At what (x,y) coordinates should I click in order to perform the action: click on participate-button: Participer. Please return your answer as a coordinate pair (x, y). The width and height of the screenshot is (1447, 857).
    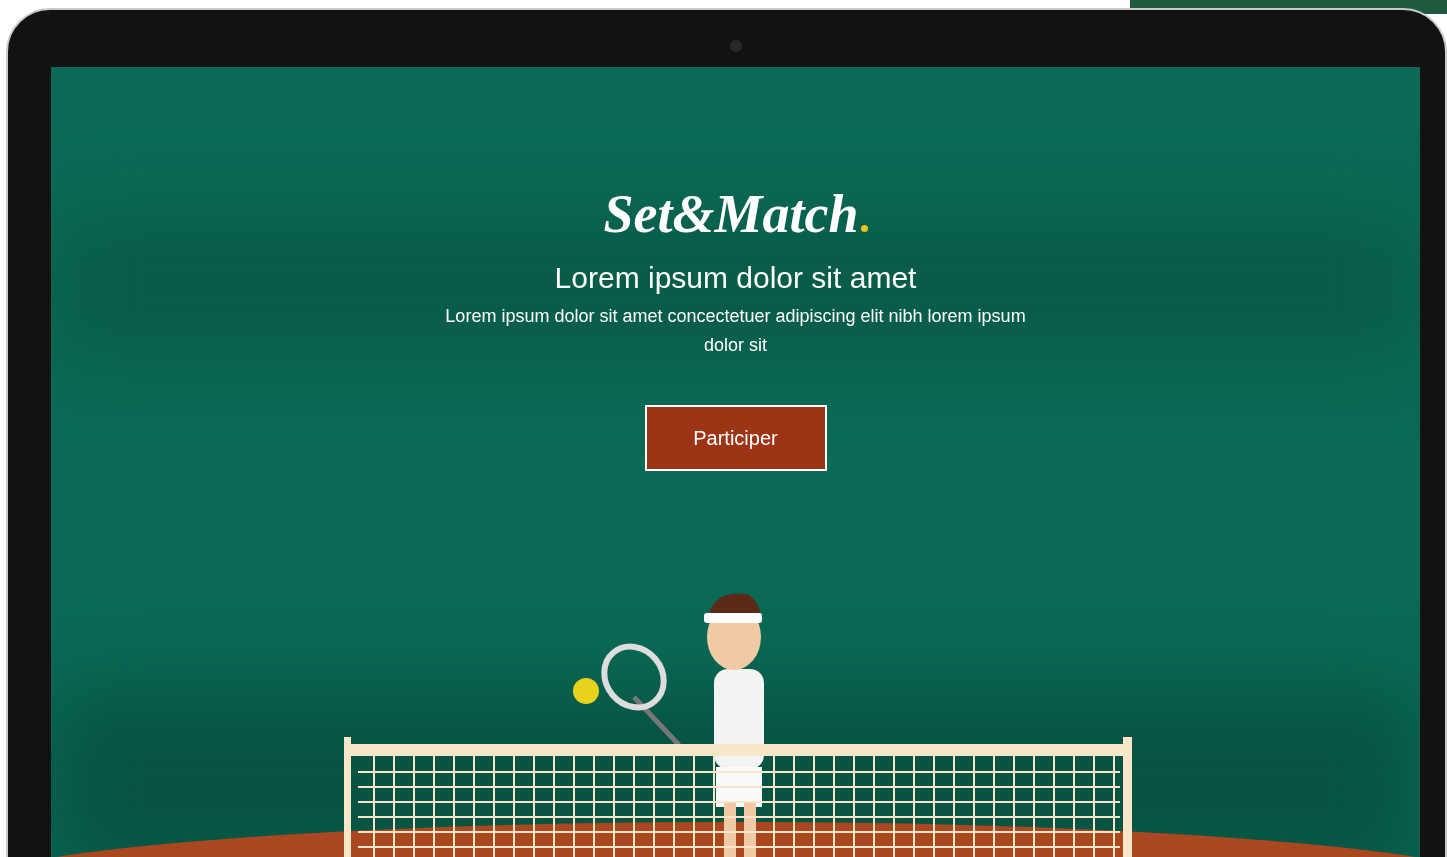
    Looking at the image, I should click on (735, 438).